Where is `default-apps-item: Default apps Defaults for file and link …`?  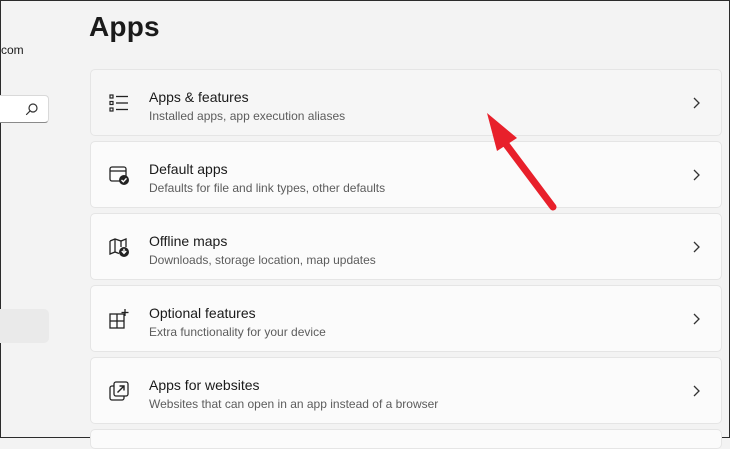 default-apps-item: Default apps Defaults for file and link … is located at coordinates (406, 174).